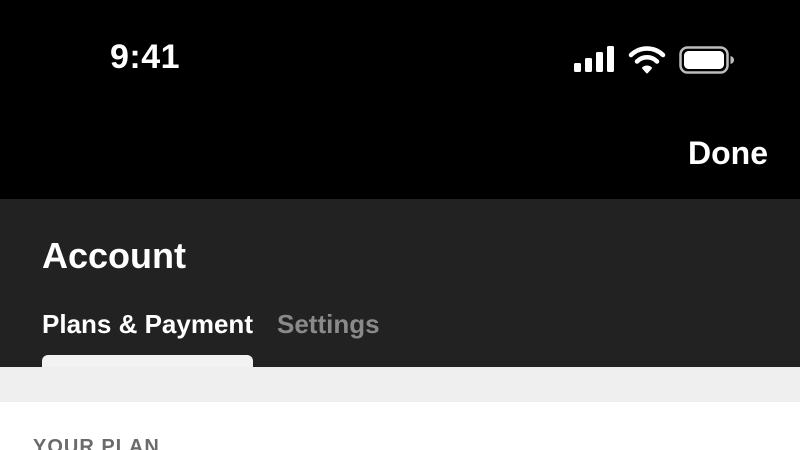 Image resolution: width=800 pixels, height=450 pixels. I want to click on tab-settings: Settings, so click(328, 338).